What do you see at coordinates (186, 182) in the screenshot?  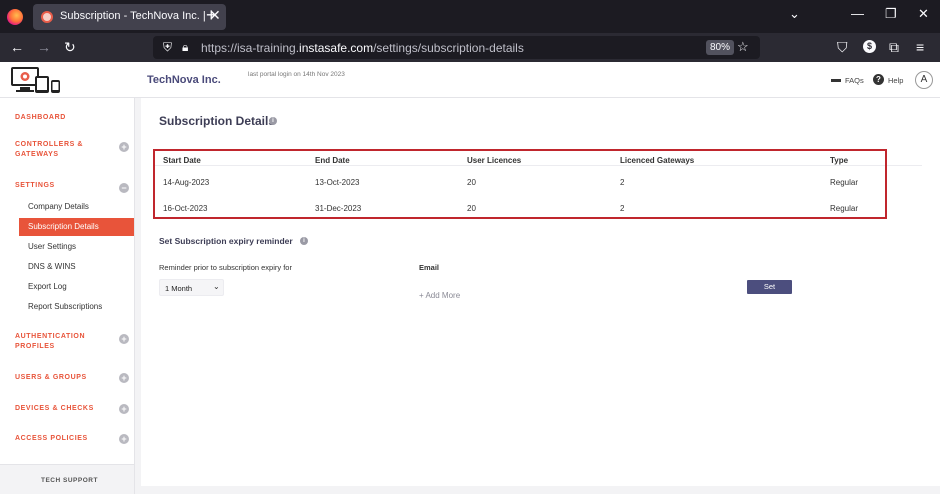 I see `cell-start-date: 14-Aug-2023` at bounding box center [186, 182].